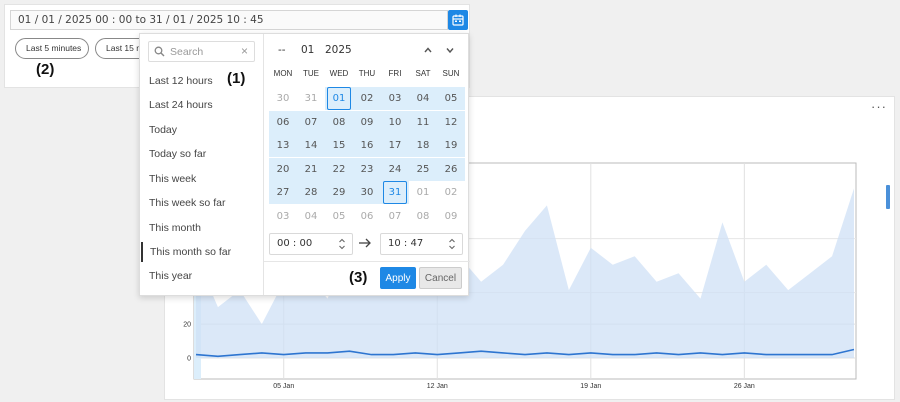  Describe the element at coordinates (200, 252) in the screenshot. I see `quick-range-item-selected: This month so far` at that location.